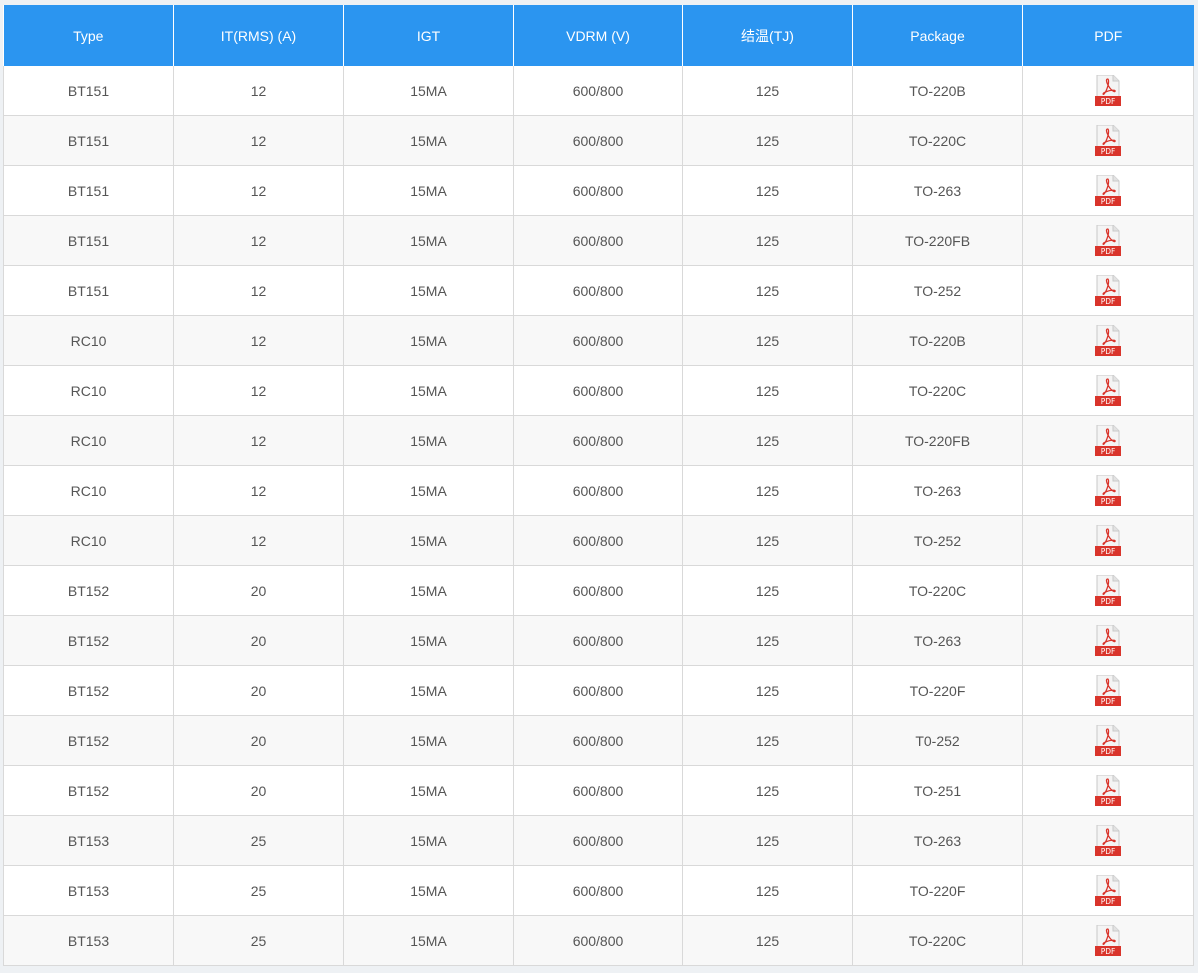 Image resolution: width=1198 pixels, height=973 pixels. Describe the element at coordinates (767, 35) in the screenshot. I see `header-junction-temp: 结温(TJ)` at that location.